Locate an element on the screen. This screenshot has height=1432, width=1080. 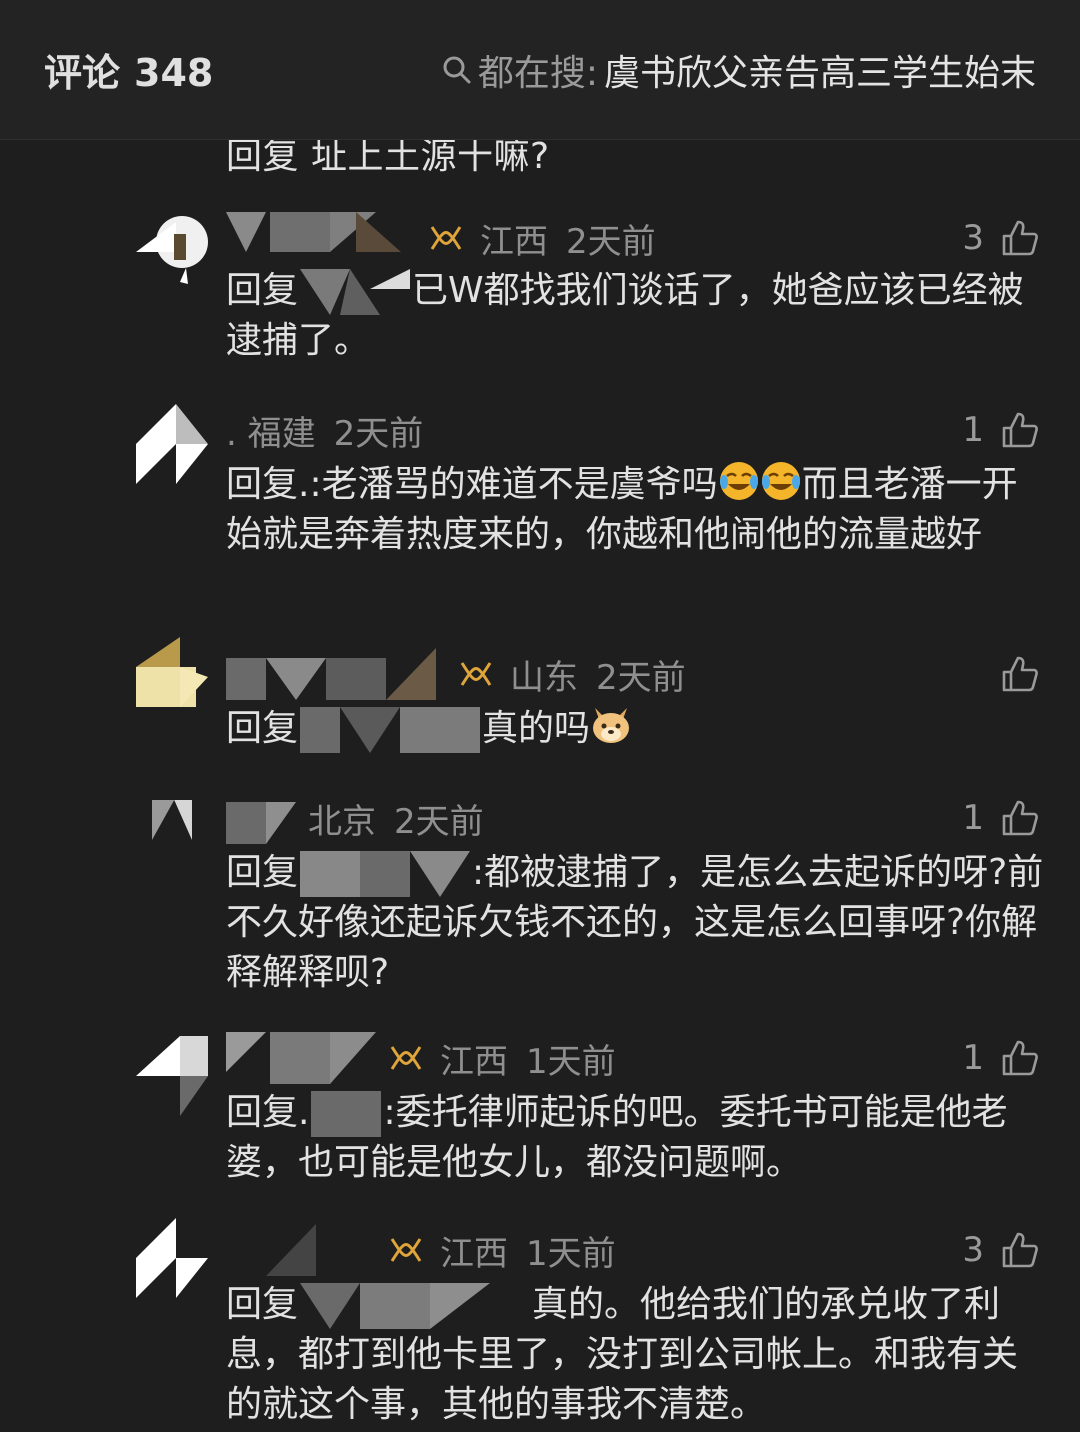
doge-emoji-icon is located at coordinates (611, 725).